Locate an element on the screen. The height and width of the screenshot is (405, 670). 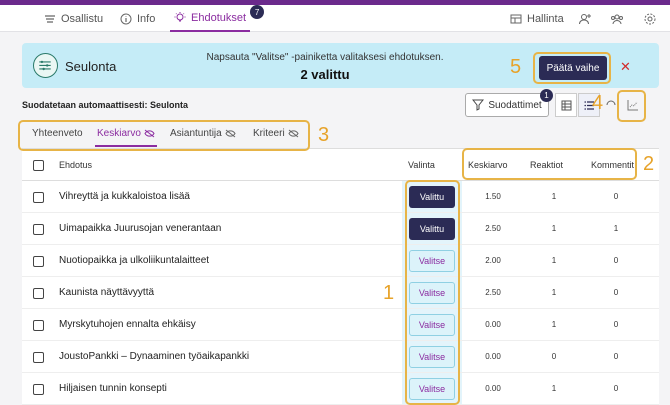
nav-manage-label: Hallinta is located at coordinates (545, 18).